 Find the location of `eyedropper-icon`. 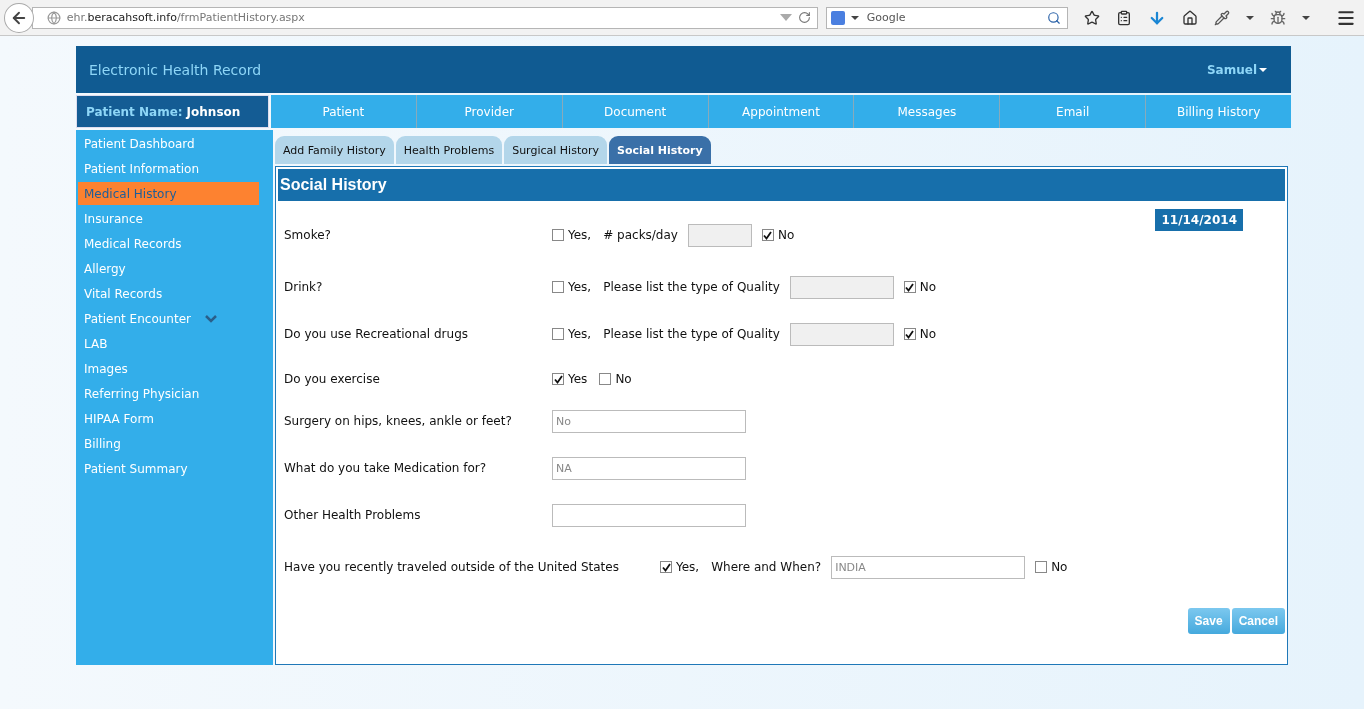

eyedropper-icon is located at coordinates (1222, 17).